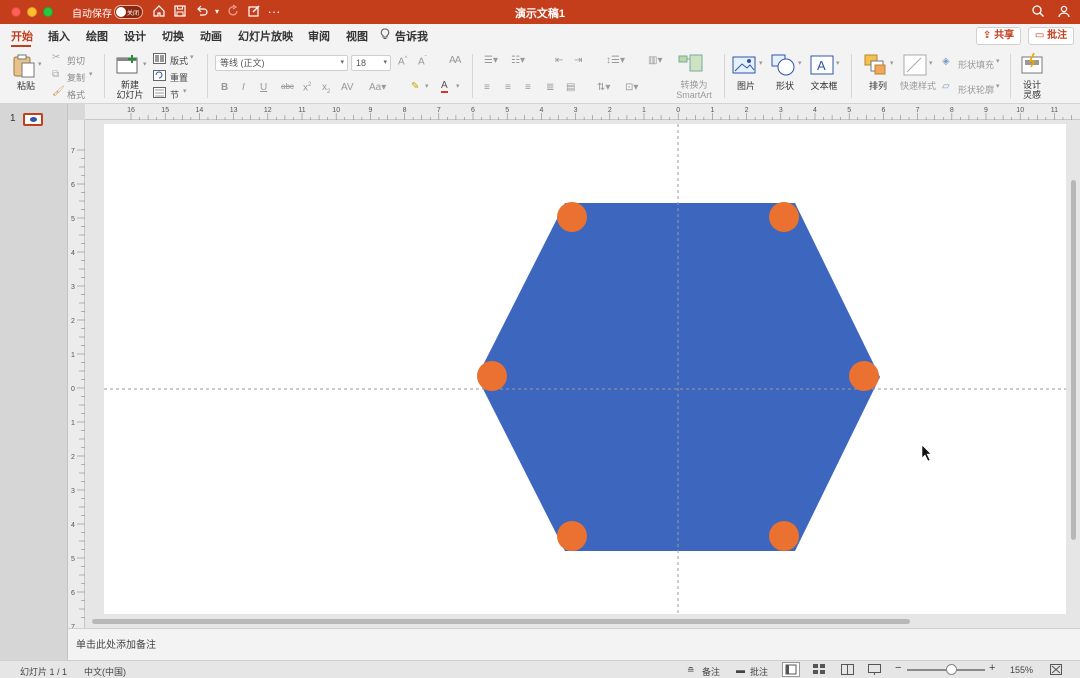  Describe the element at coordinates (550, 87) in the screenshot. I see `justify-icon: ≣` at that location.